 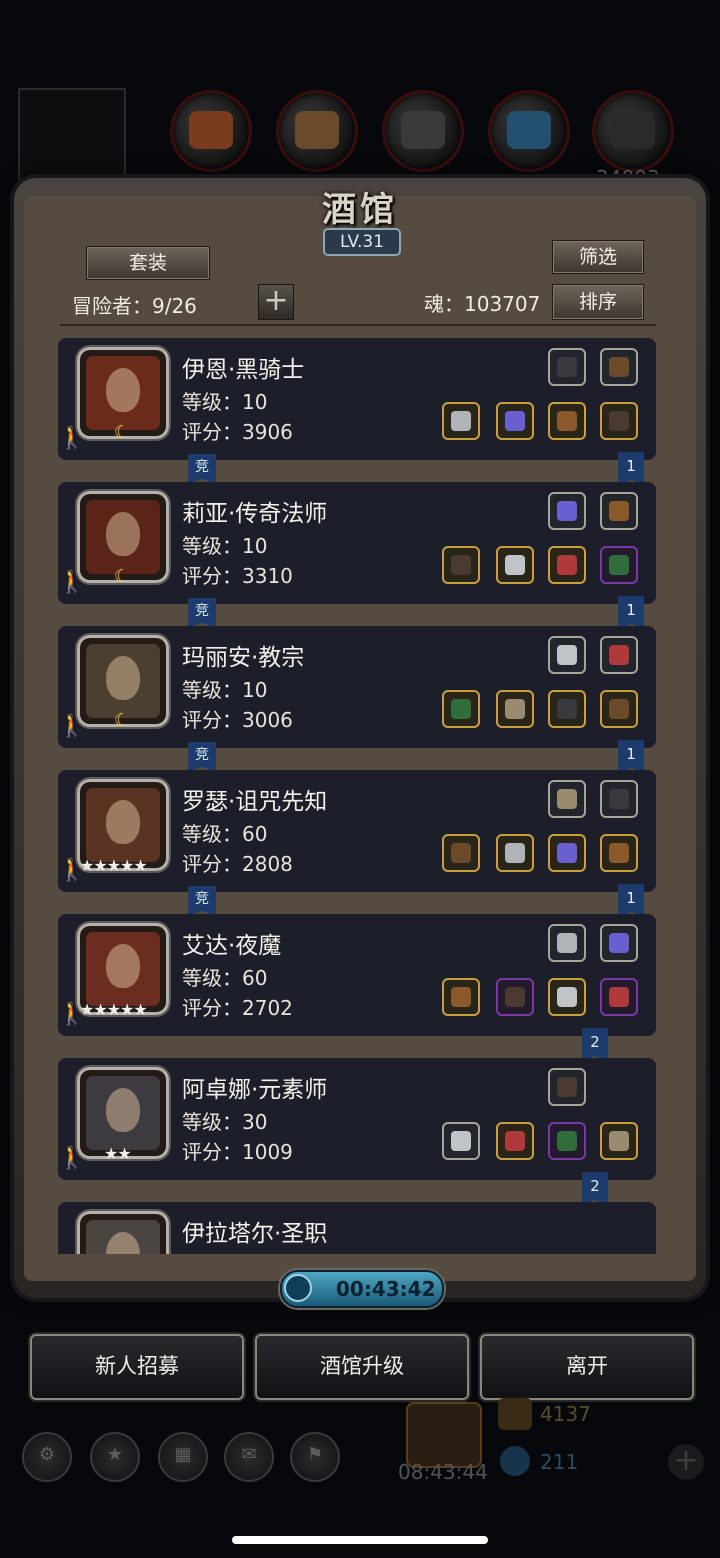 What do you see at coordinates (598, 302) in the screenshot?
I see `sort-button: 排序` at bounding box center [598, 302].